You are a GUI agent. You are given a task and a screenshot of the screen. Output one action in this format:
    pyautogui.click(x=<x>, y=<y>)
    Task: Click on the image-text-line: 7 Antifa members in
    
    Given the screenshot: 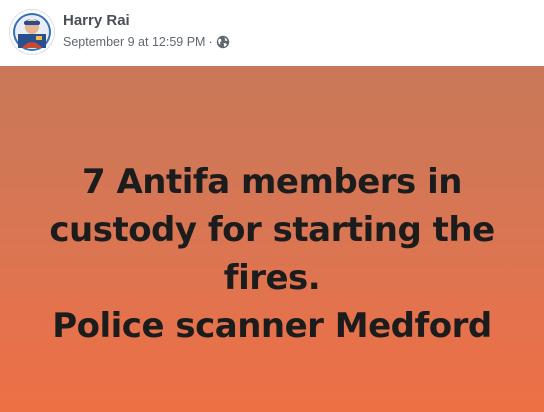 What is the action you would take?
    pyautogui.click(x=272, y=182)
    